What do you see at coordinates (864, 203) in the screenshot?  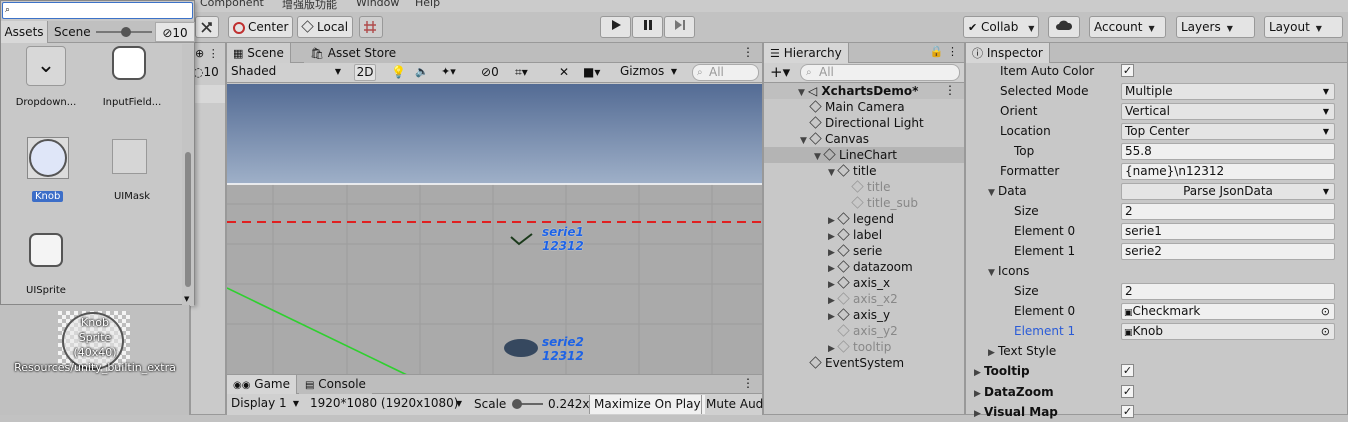 I see `hierarchy-item: title_sub` at bounding box center [864, 203].